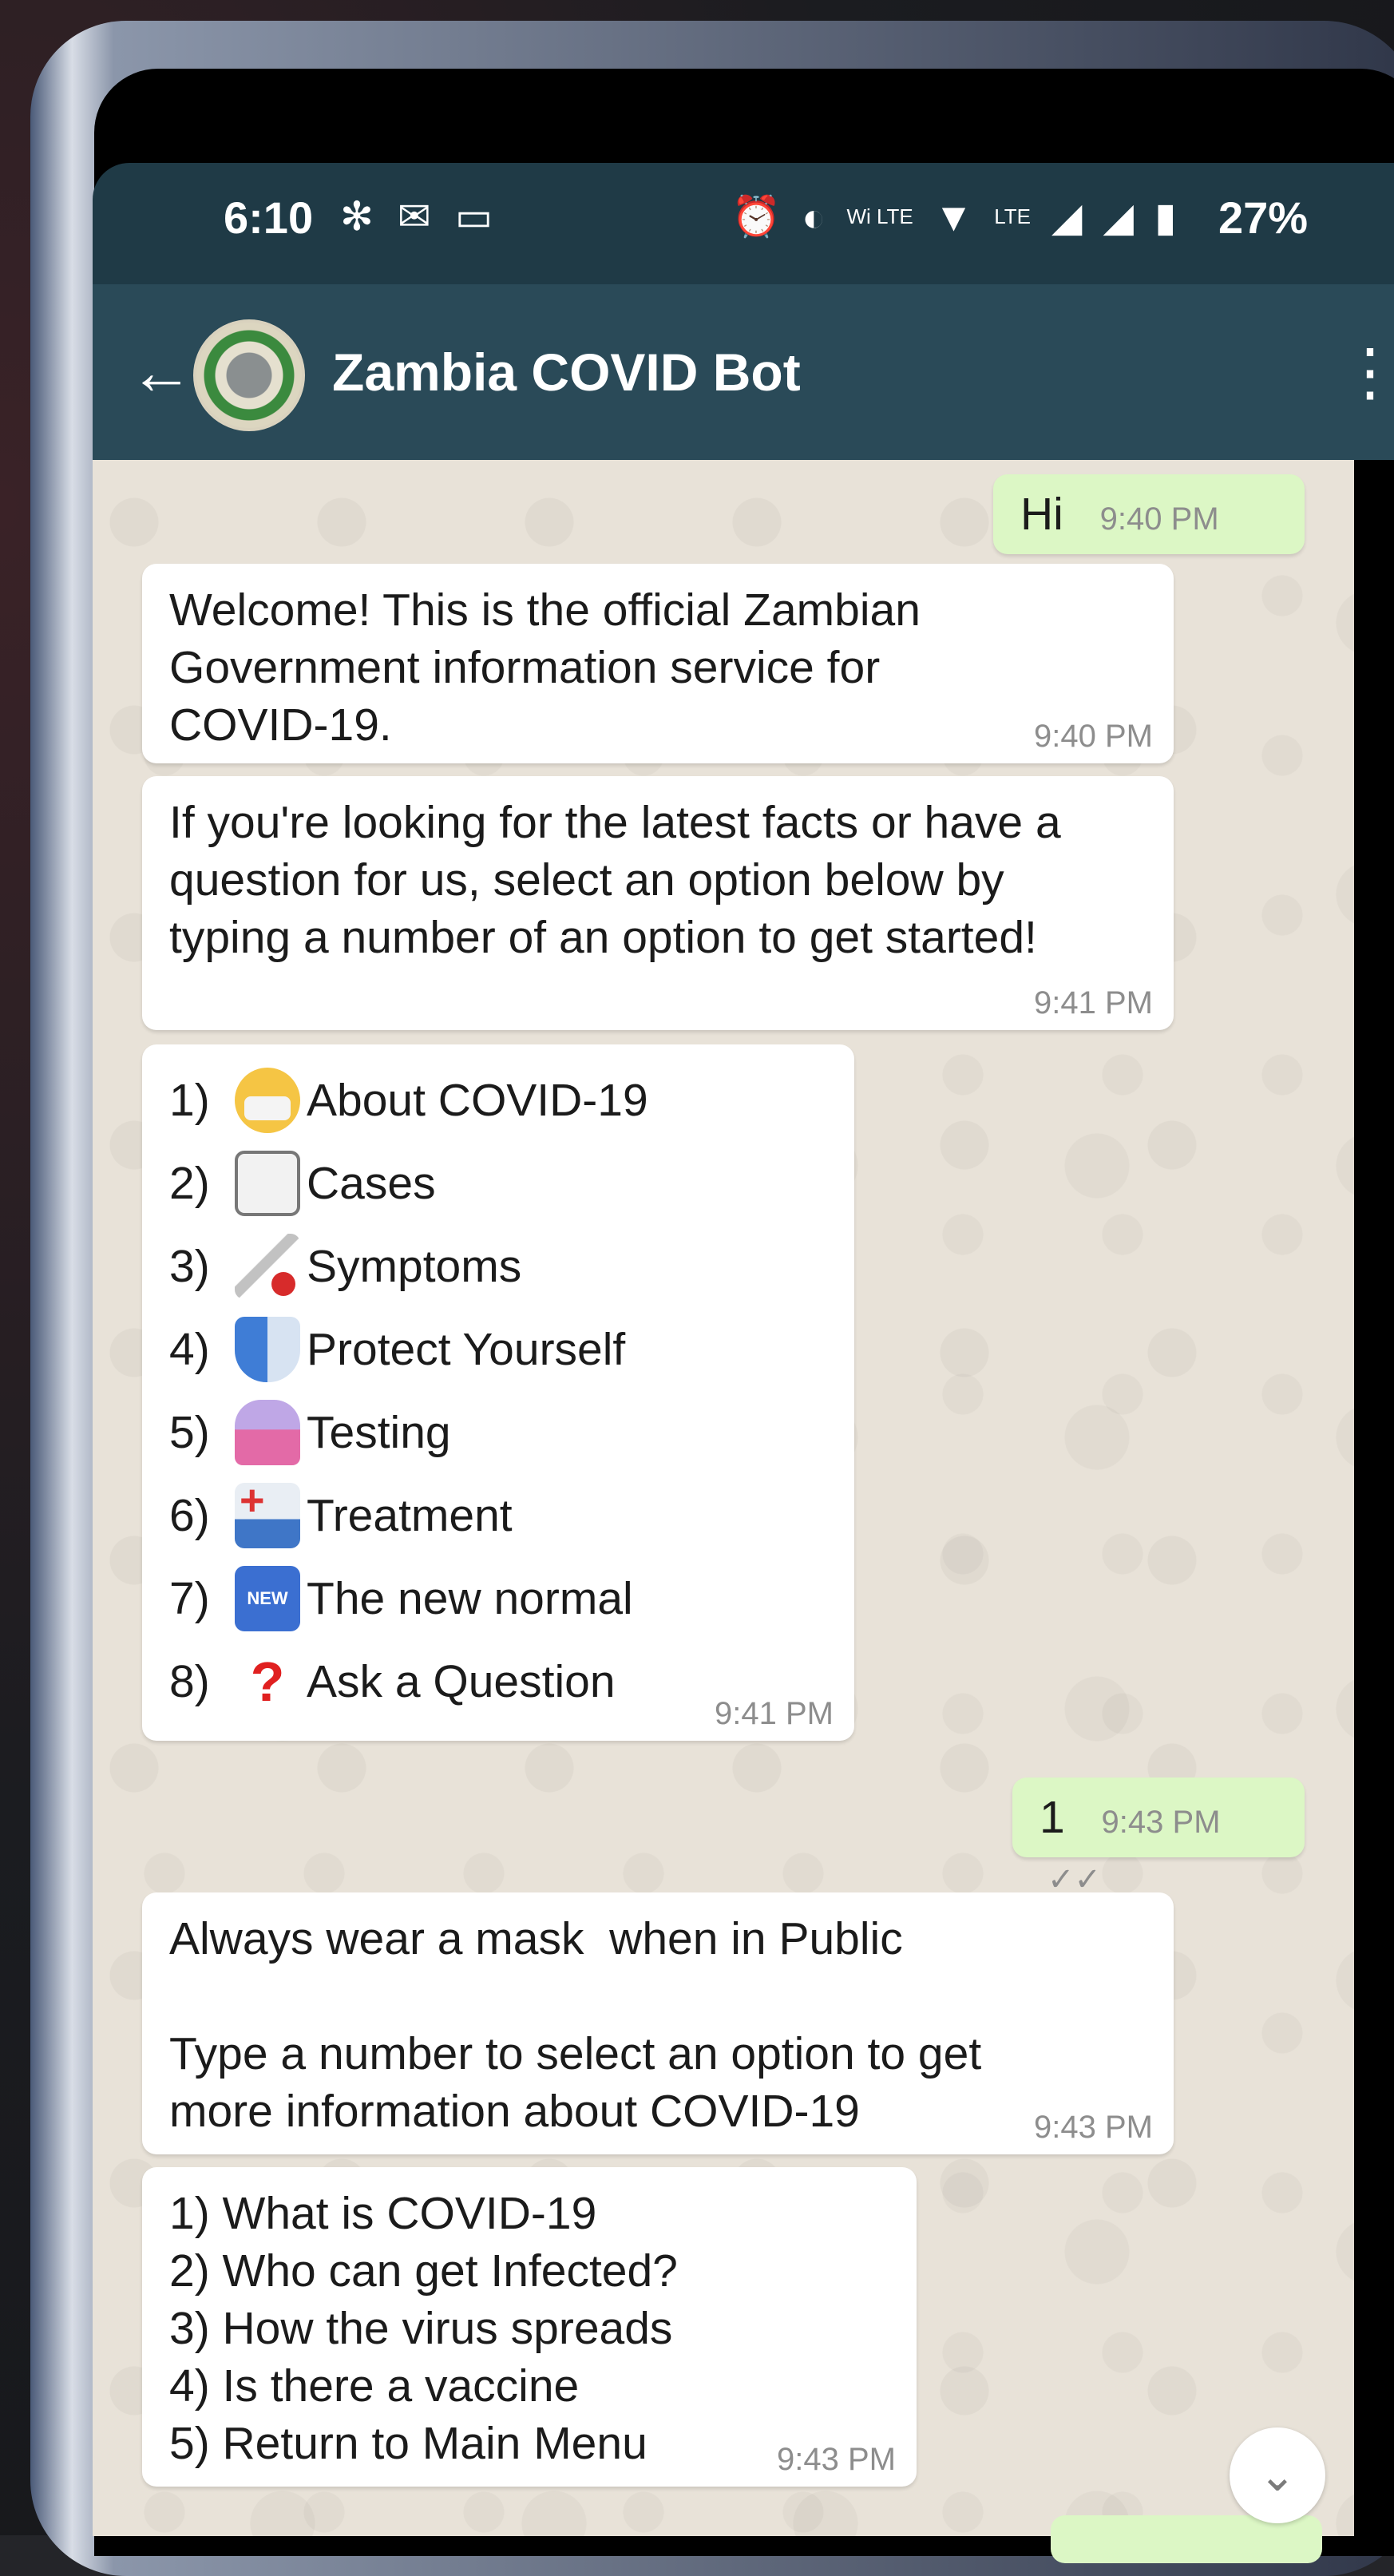 The height and width of the screenshot is (2576, 1394). I want to click on message-line: 1) What is COVID-19, so click(383, 2213).